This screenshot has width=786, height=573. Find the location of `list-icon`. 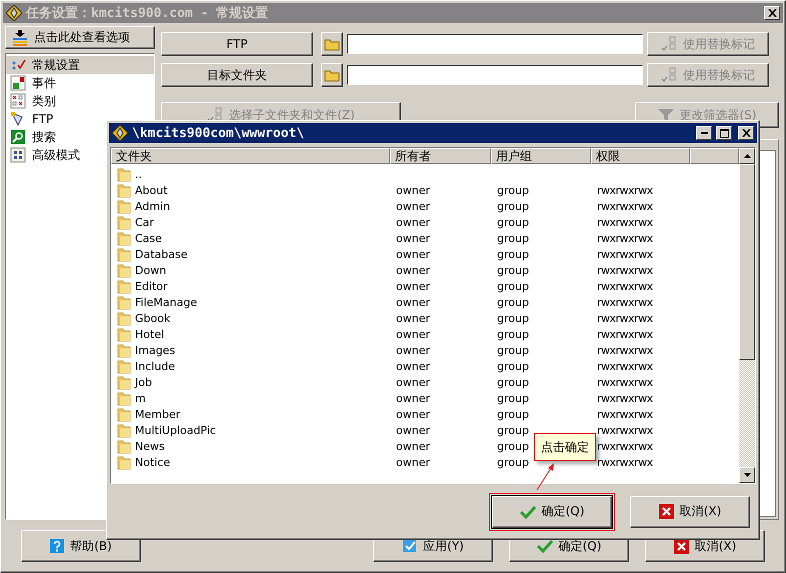

list-icon is located at coordinates (20, 38).